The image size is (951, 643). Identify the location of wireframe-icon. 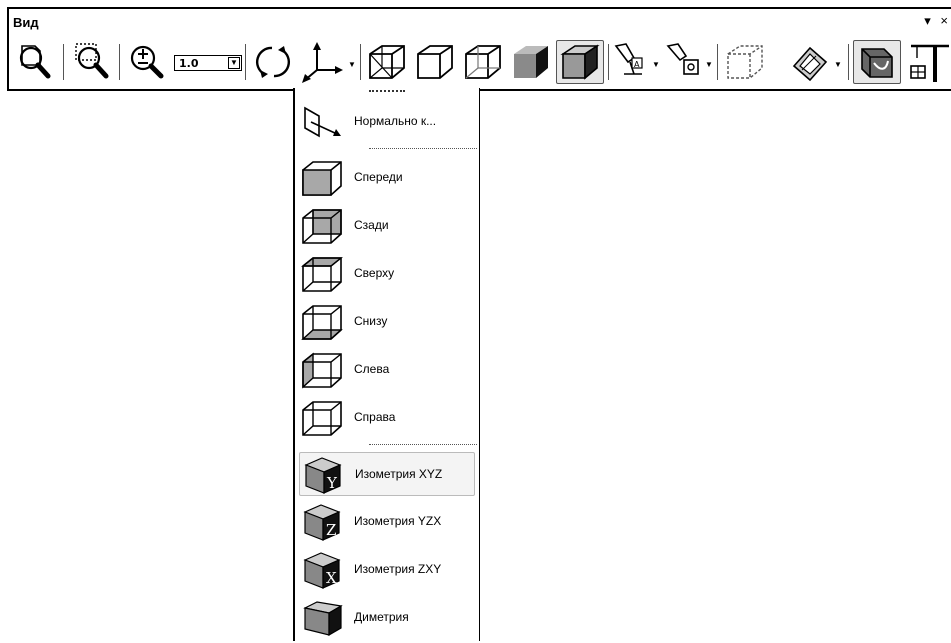
(387, 62).